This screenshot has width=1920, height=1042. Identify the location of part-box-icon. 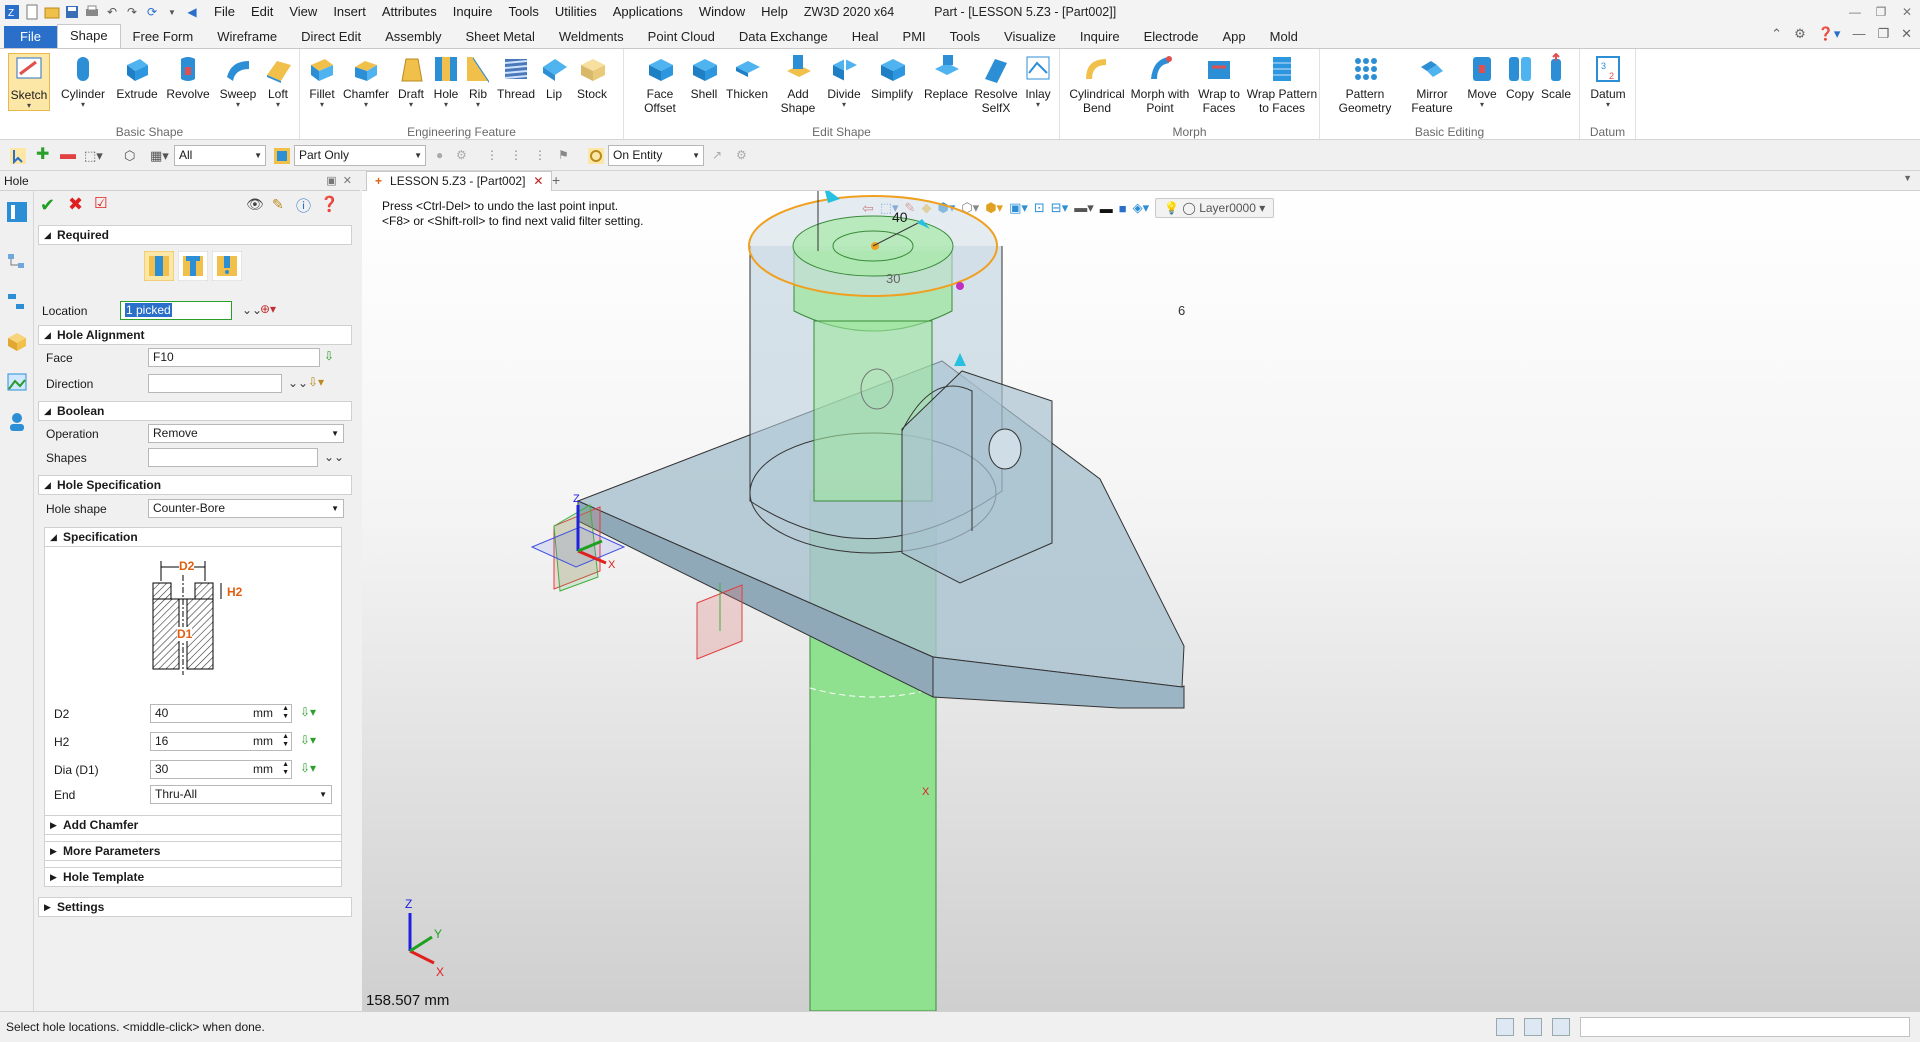
(17, 342).